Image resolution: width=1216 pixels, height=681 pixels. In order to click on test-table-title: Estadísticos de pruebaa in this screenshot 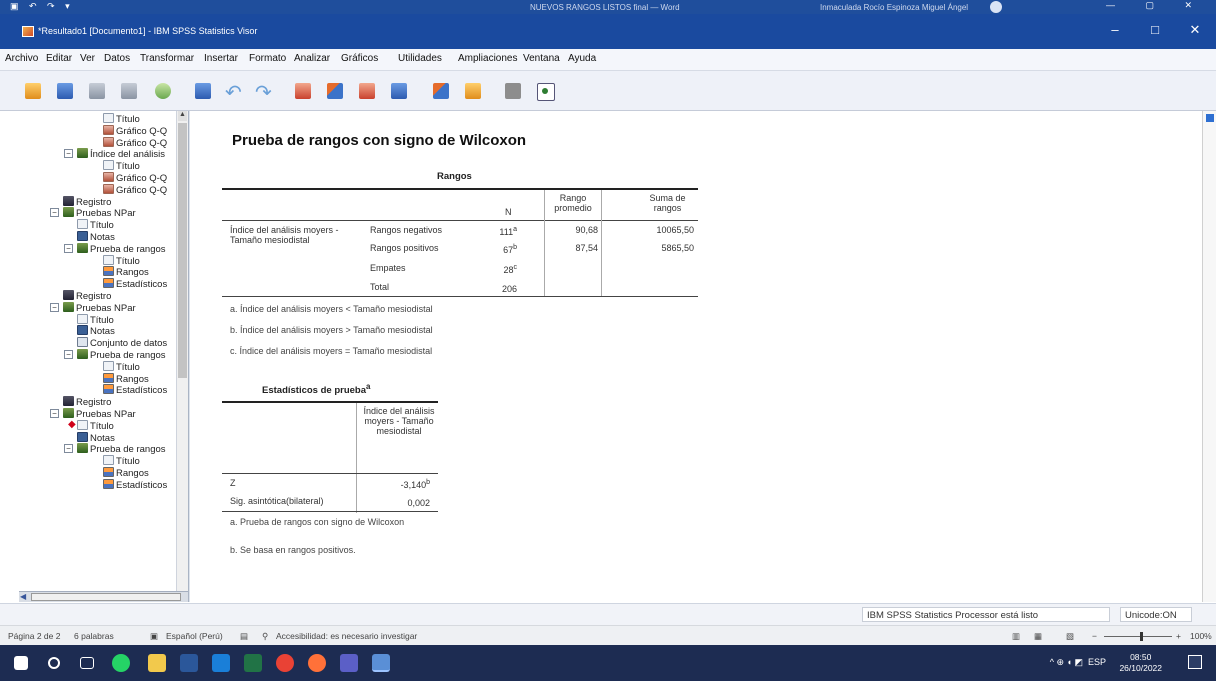, I will do `click(316, 389)`.